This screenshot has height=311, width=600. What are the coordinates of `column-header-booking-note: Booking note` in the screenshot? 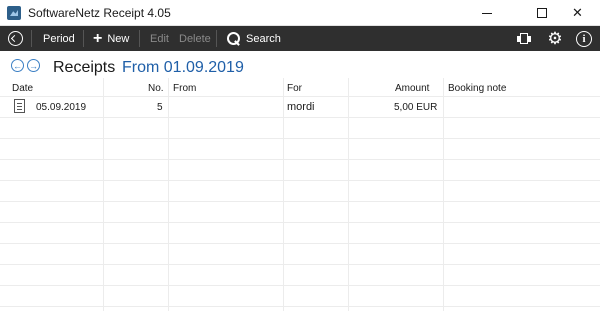 It's located at (477, 88).